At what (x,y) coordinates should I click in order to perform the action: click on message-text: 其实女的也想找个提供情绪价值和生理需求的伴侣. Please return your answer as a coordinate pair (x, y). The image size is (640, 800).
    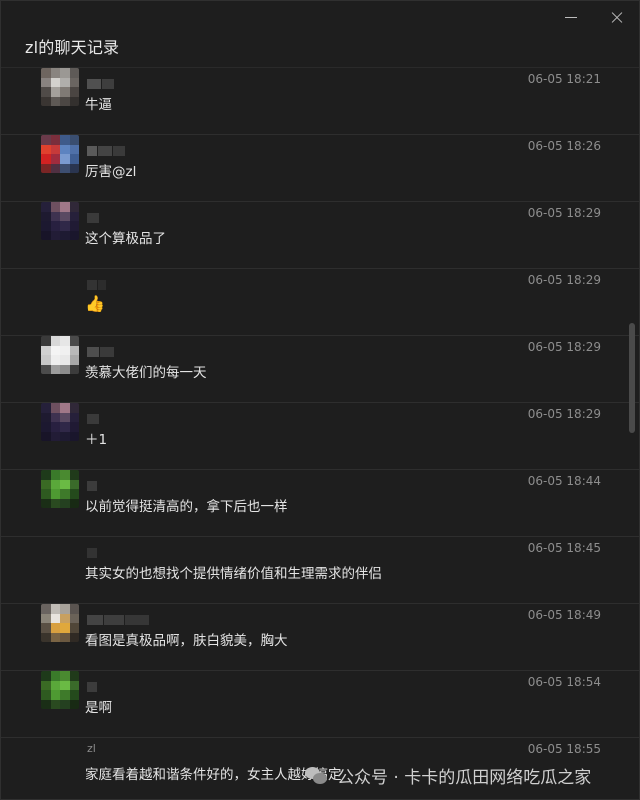
    Looking at the image, I should click on (233, 574).